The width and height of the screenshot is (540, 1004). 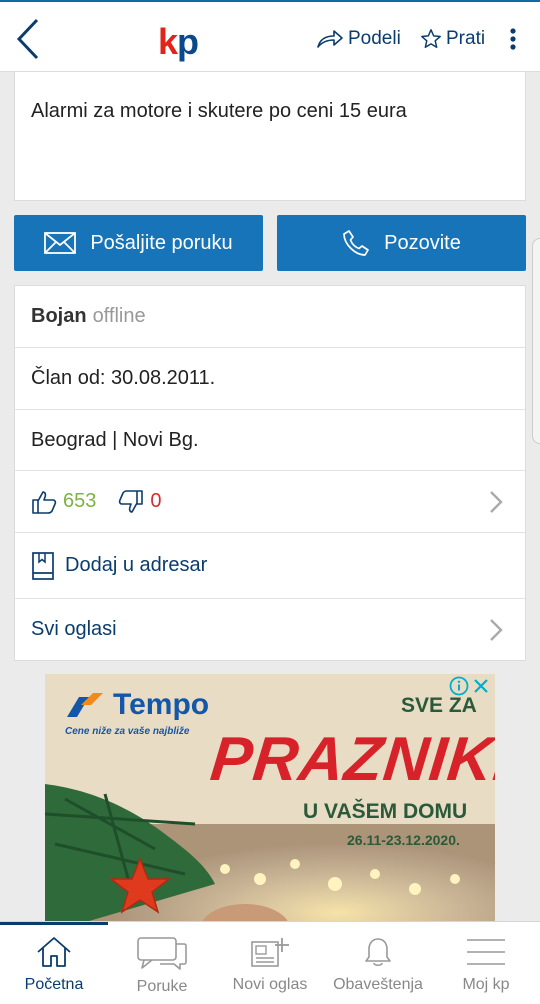 I want to click on menu-icon, so click(x=486, y=952).